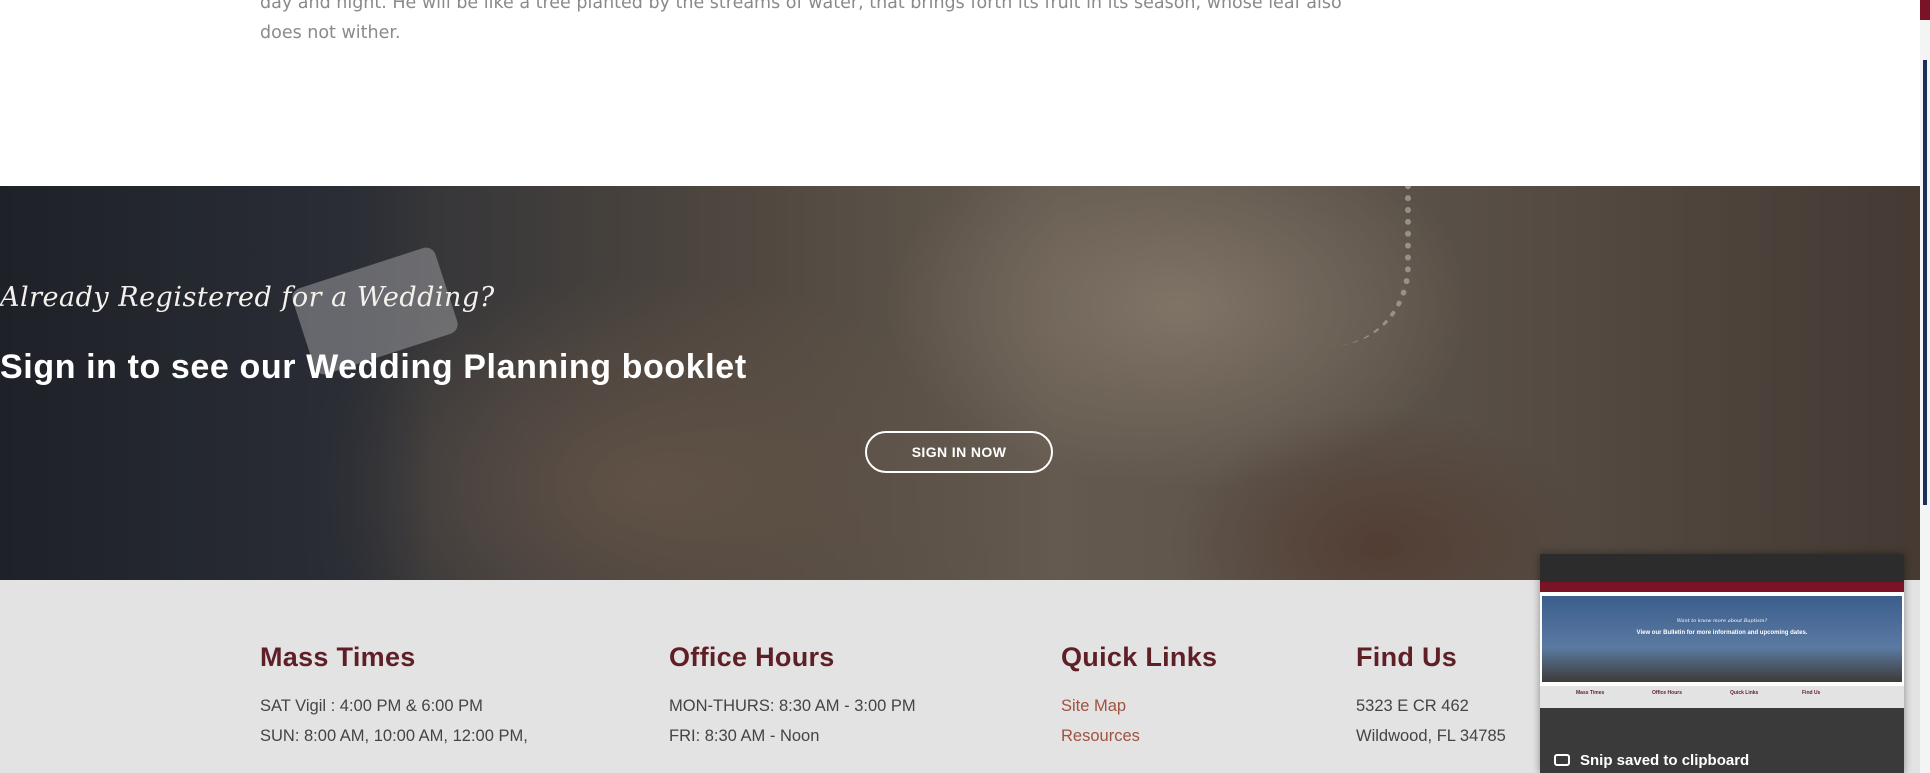 The width and height of the screenshot is (1930, 773). I want to click on quick-link-resources: Resources, so click(1139, 736).